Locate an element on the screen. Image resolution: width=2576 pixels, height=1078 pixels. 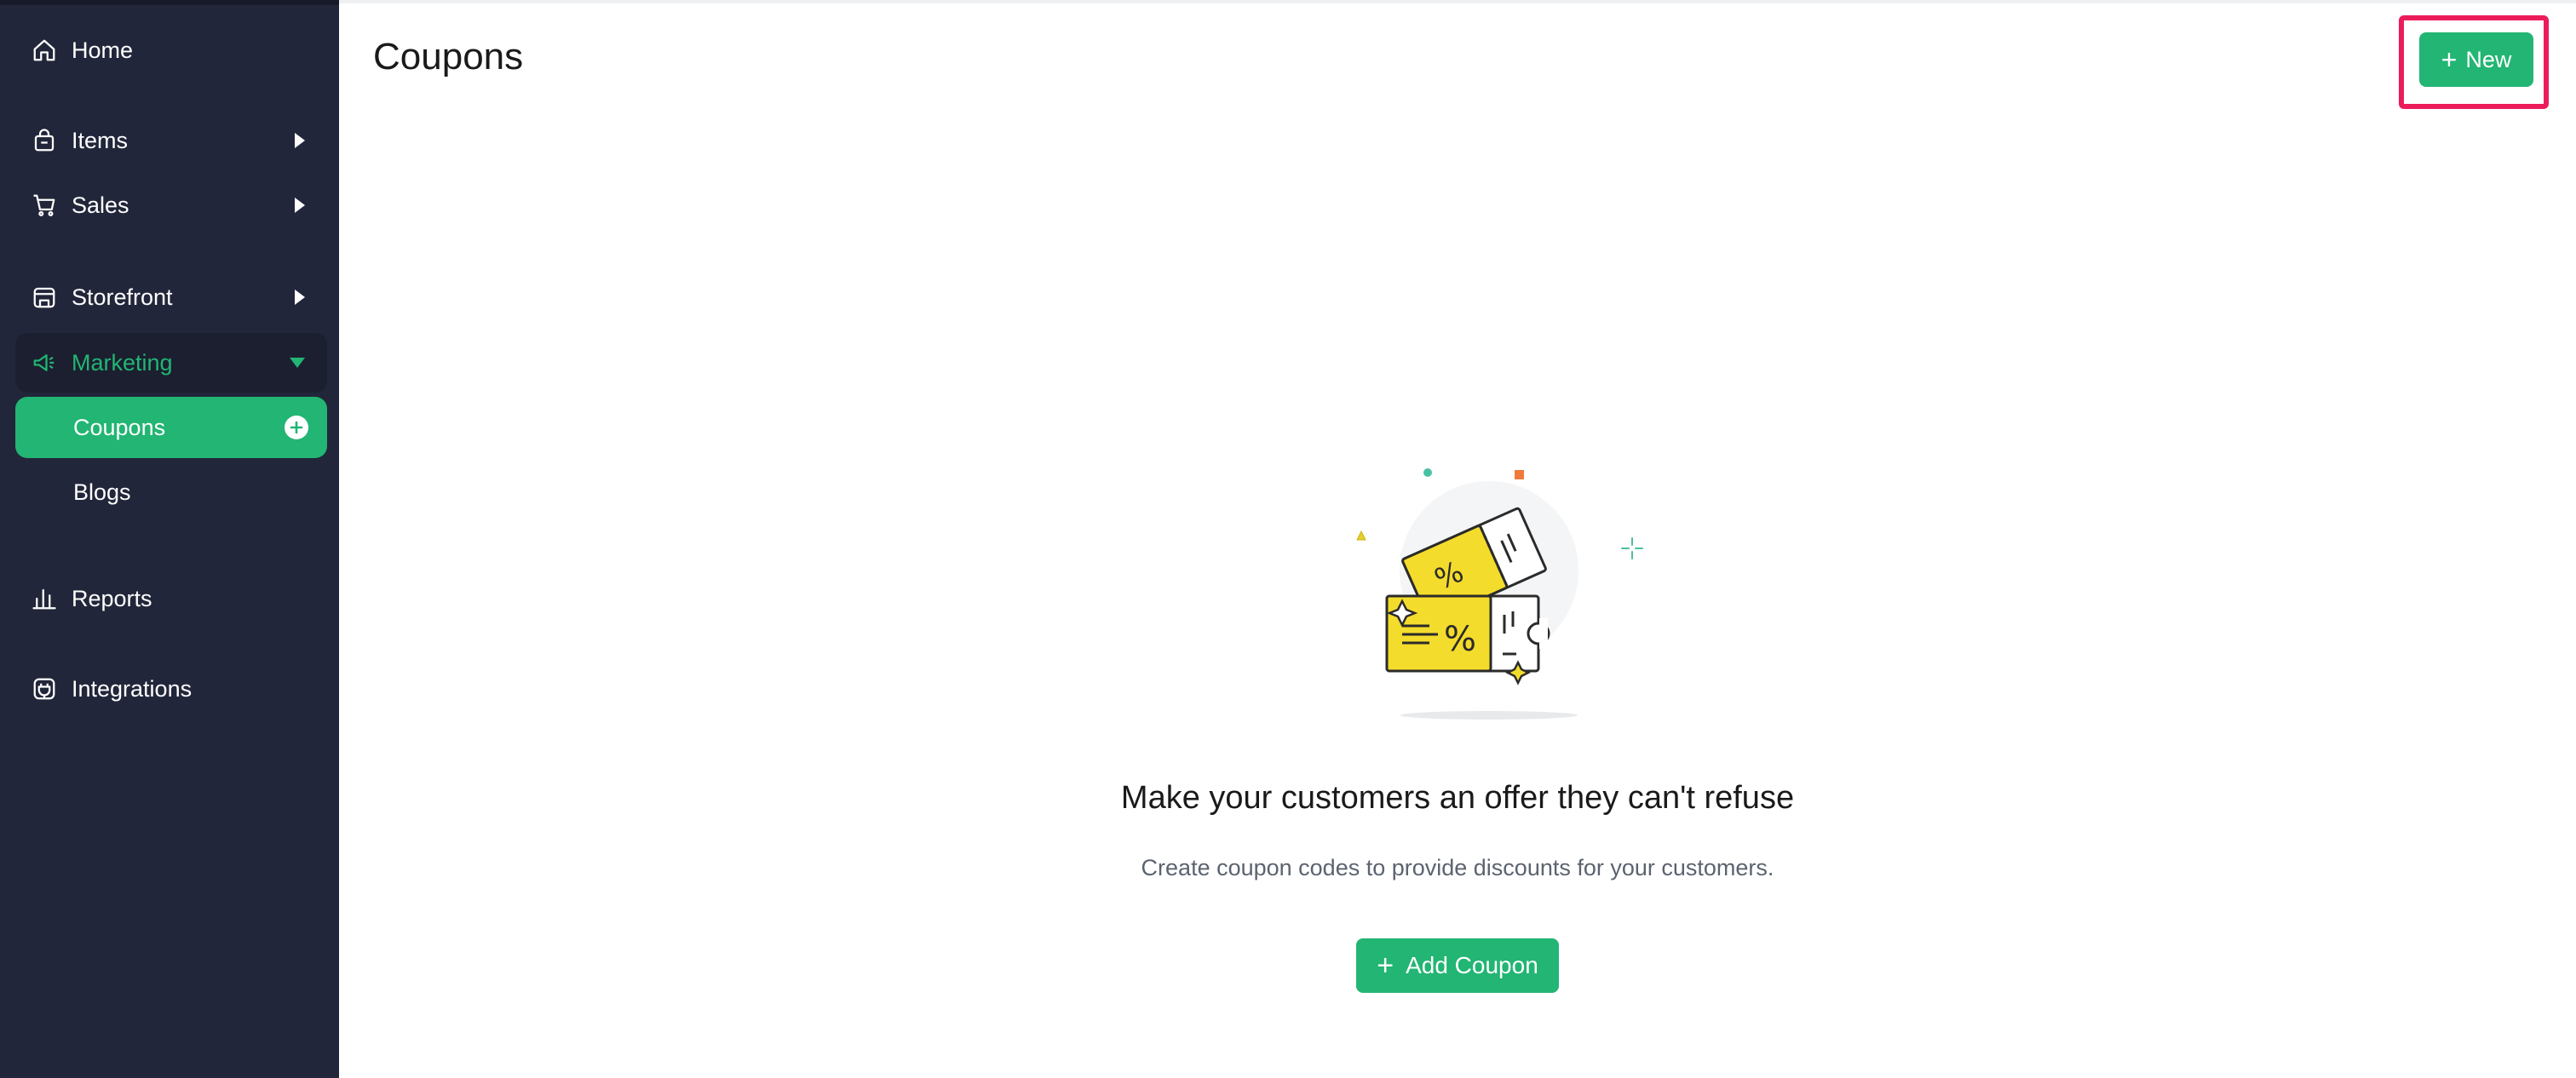
sidebar-item-label: Storefront is located at coordinates (123, 297).